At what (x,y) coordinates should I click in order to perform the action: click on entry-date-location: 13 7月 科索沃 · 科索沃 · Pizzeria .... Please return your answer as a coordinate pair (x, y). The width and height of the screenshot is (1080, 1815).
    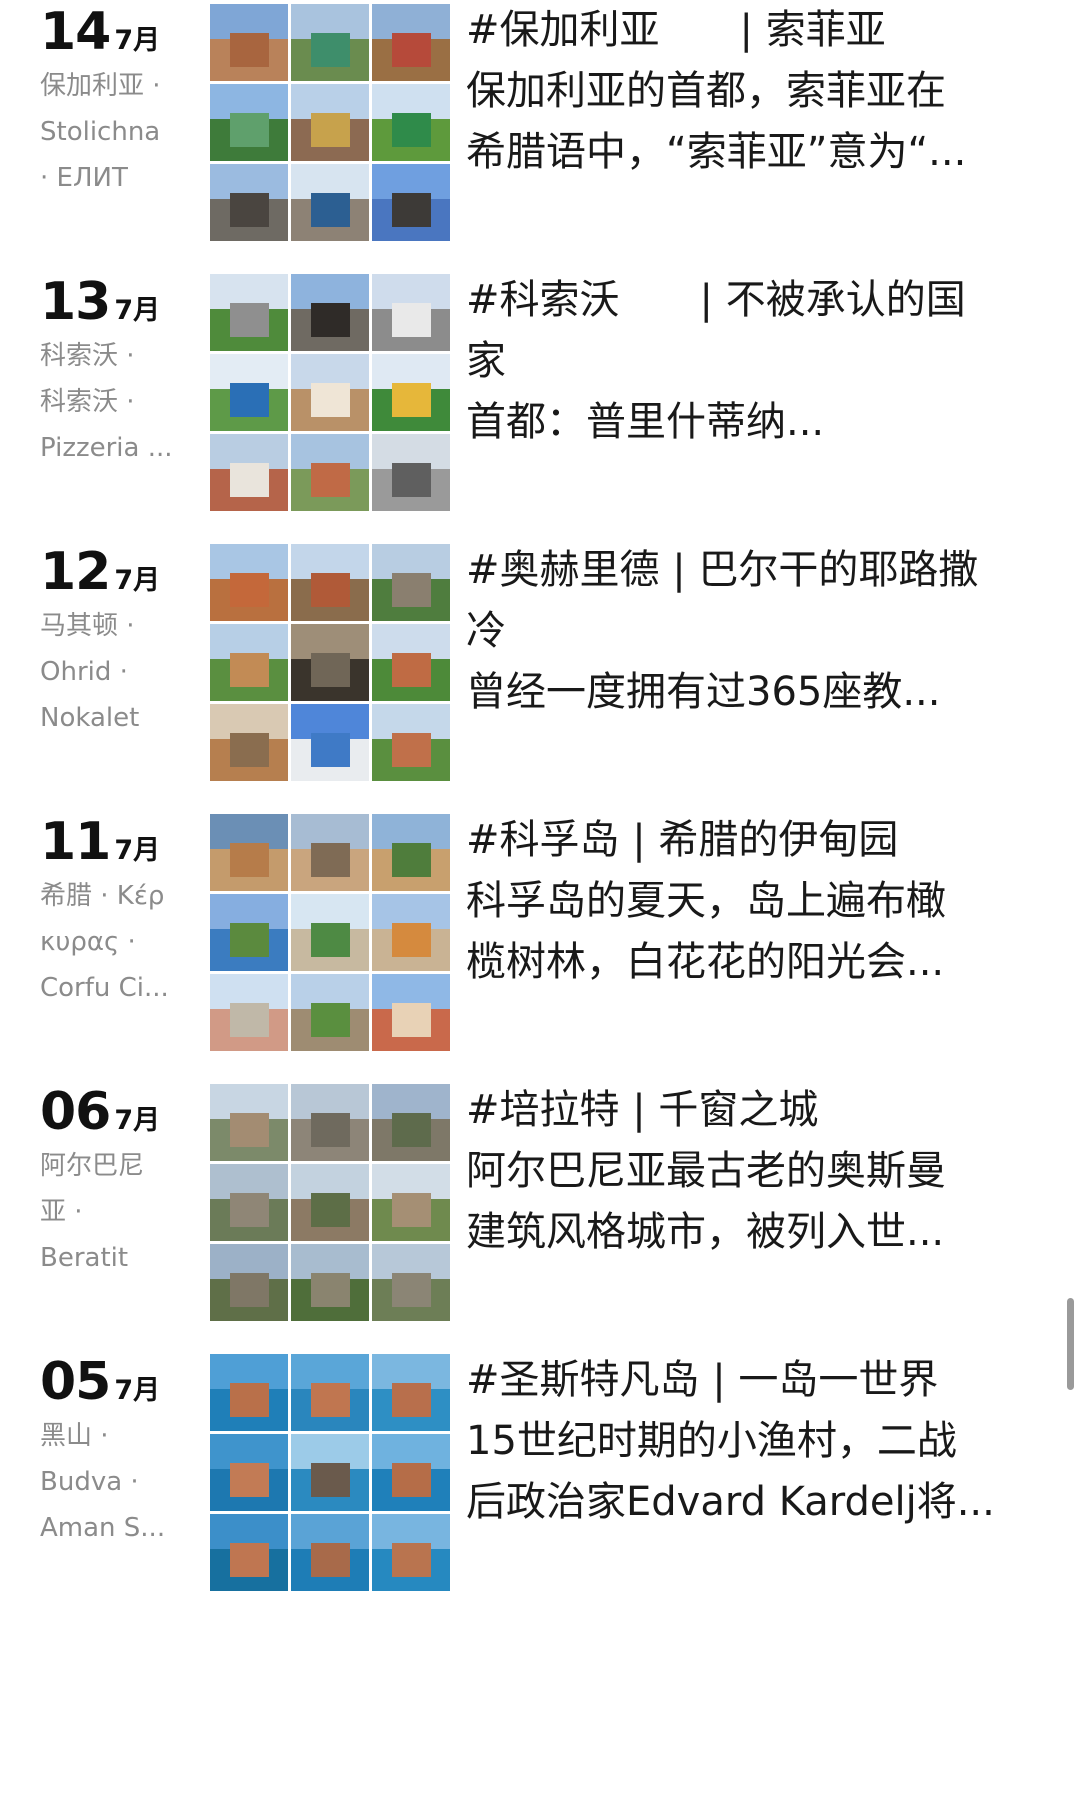
    Looking at the image, I should click on (120, 371).